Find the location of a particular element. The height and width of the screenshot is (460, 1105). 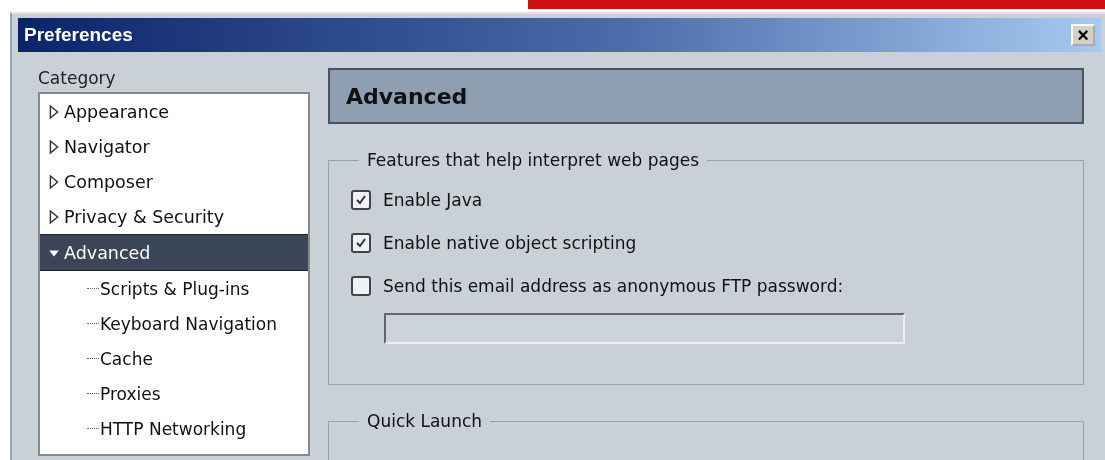

checkbox-option: Send this email address as anonymous FTP password: is located at coordinates (708, 285).